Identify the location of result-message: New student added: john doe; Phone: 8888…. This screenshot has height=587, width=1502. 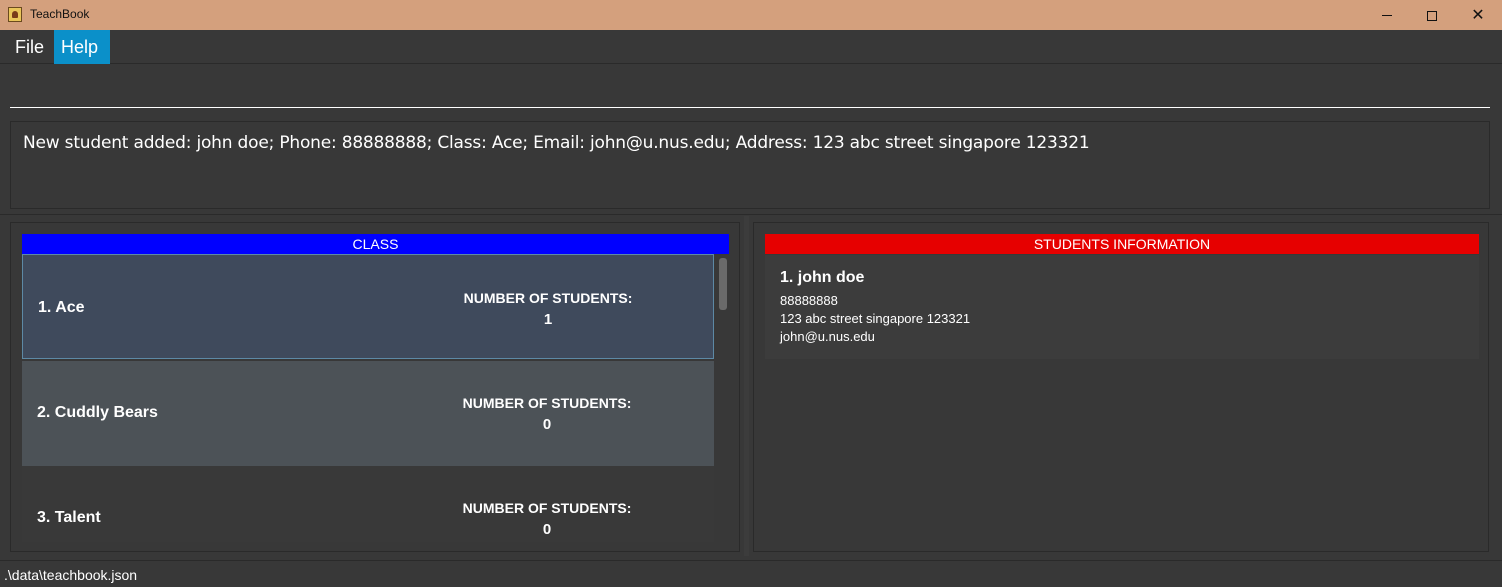
(556, 143).